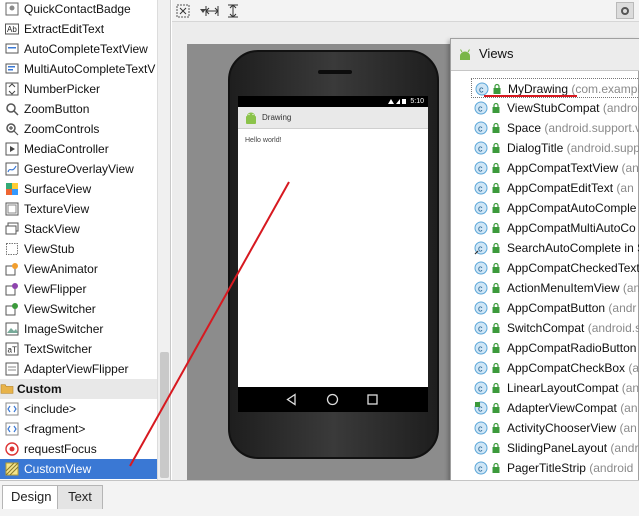 The height and width of the screenshot is (516, 639). I want to click on palette-section-label: Custom, so click(39, 389).